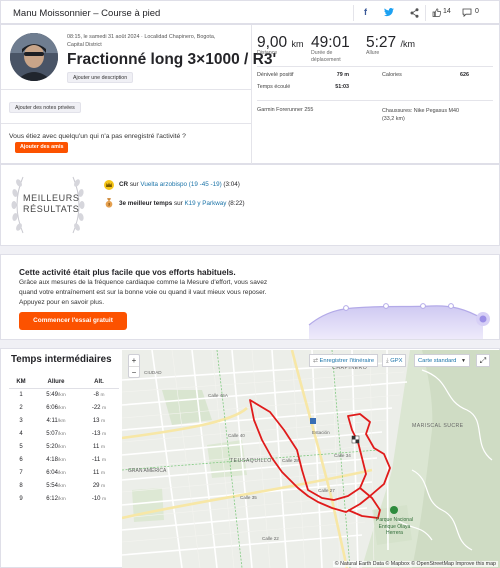 This screenshot has height=568, width=500. What do you see at coordinates (99, 407) in the screenshot?
I see `split-elevation: -22 m` at bounding box center [99, 407].